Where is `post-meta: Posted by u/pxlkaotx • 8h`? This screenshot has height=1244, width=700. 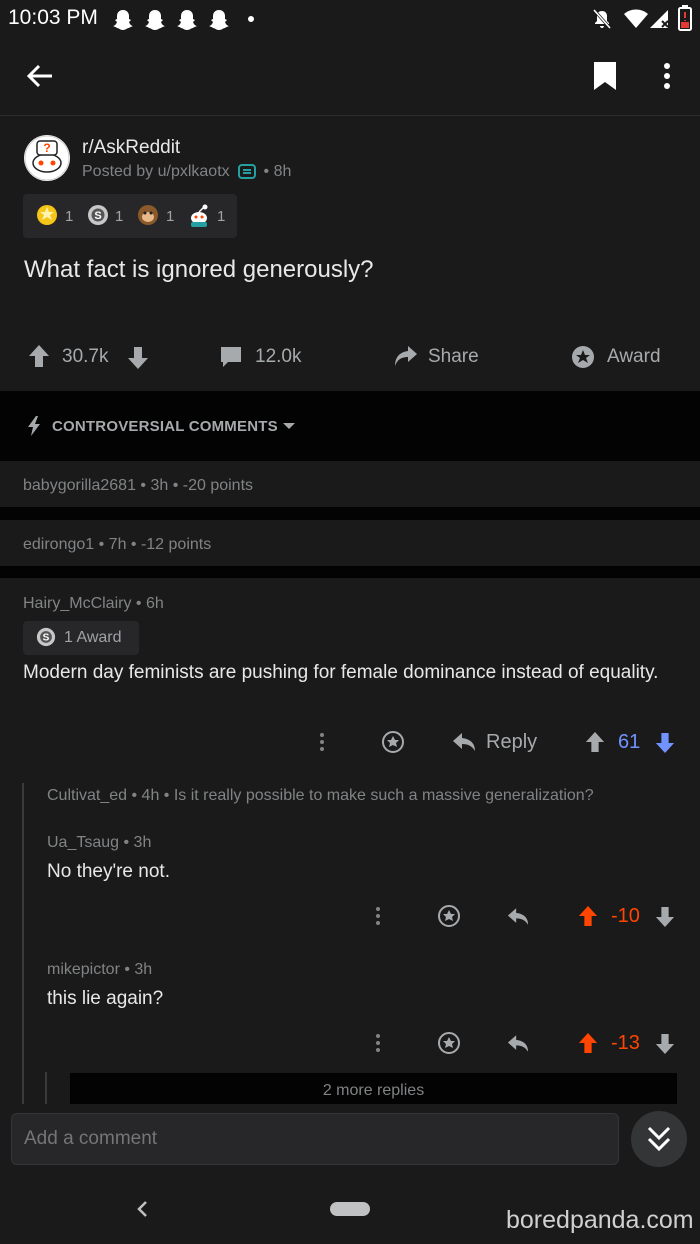
post-meta: Posted by u/pxlkaotx • 8h is located at coordinates (186, 172).